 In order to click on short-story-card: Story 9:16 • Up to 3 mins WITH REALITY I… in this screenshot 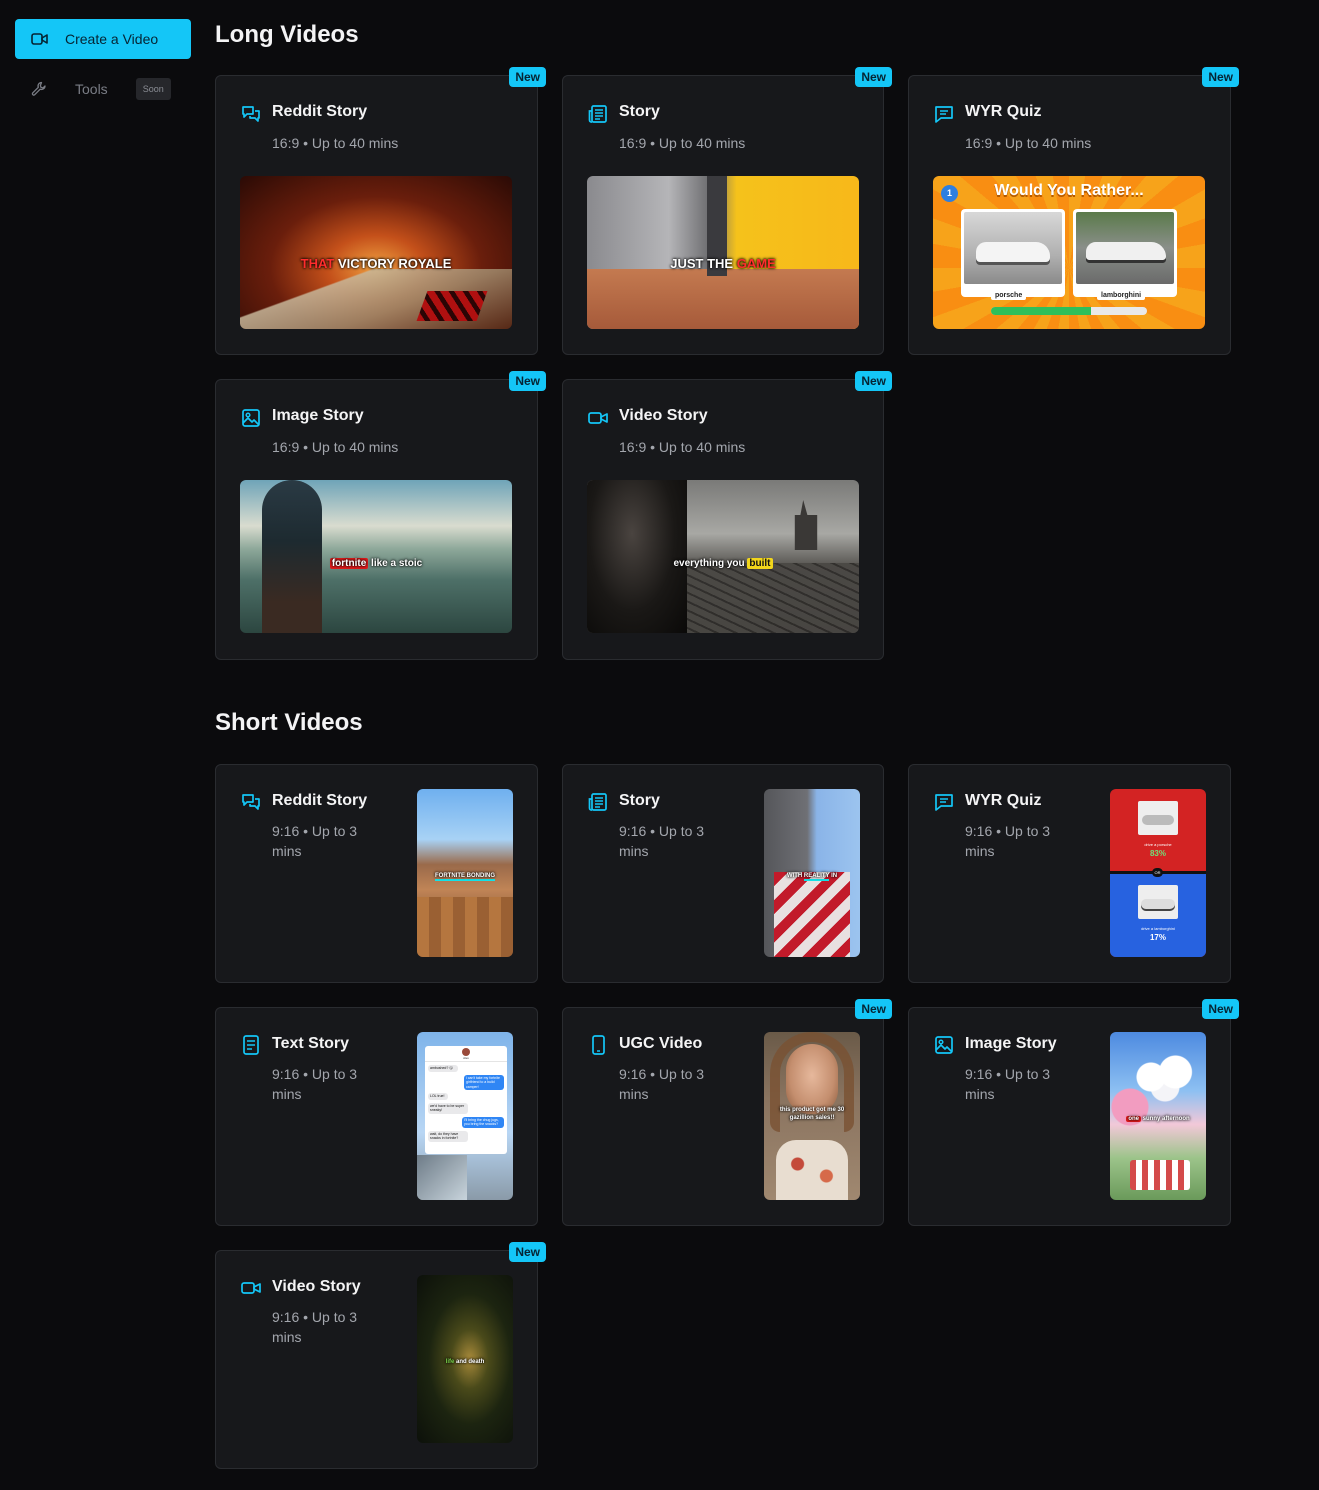, I will do `click(723, 873)`.